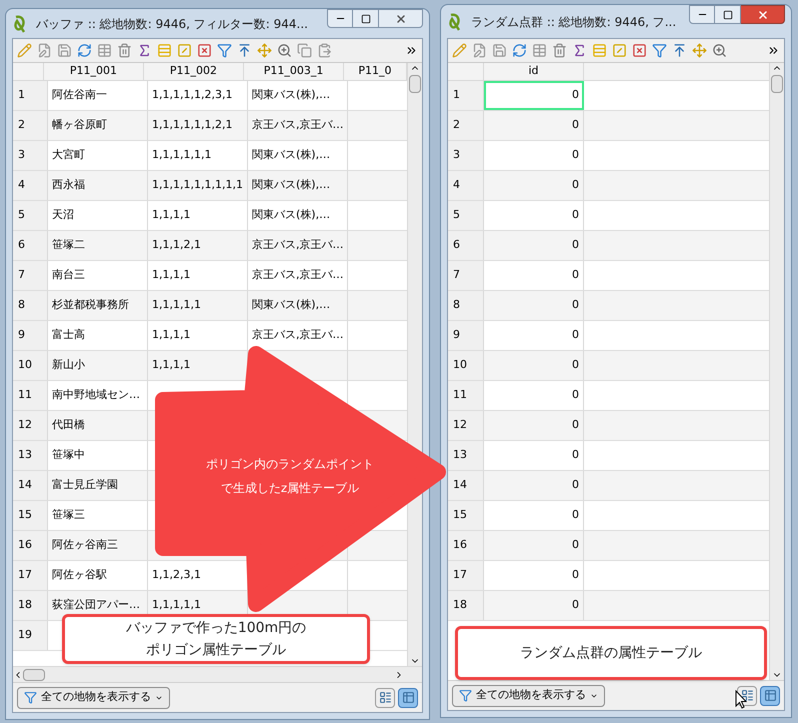 This screenshot has width=798, height=723. Describe the element at coordinates (194, 71) in the screenshot. I see `column-header: P11_002` at that location.